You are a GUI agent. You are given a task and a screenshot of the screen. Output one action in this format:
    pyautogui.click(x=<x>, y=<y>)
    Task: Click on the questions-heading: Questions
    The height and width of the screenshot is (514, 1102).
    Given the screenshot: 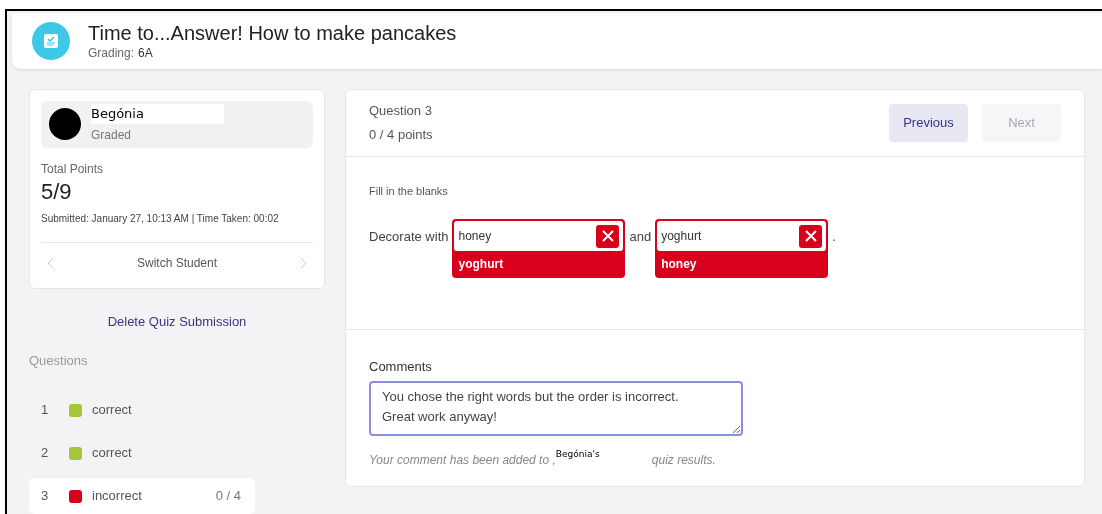 What is the action you would take?
    pyautogui.click(x=59, y=360)
    